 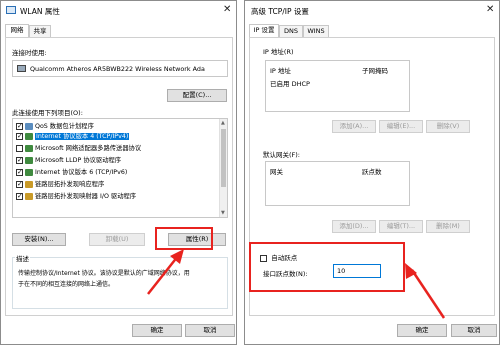 I want to click on scroll-up-icon: ▲, so click(x=223, y=123).